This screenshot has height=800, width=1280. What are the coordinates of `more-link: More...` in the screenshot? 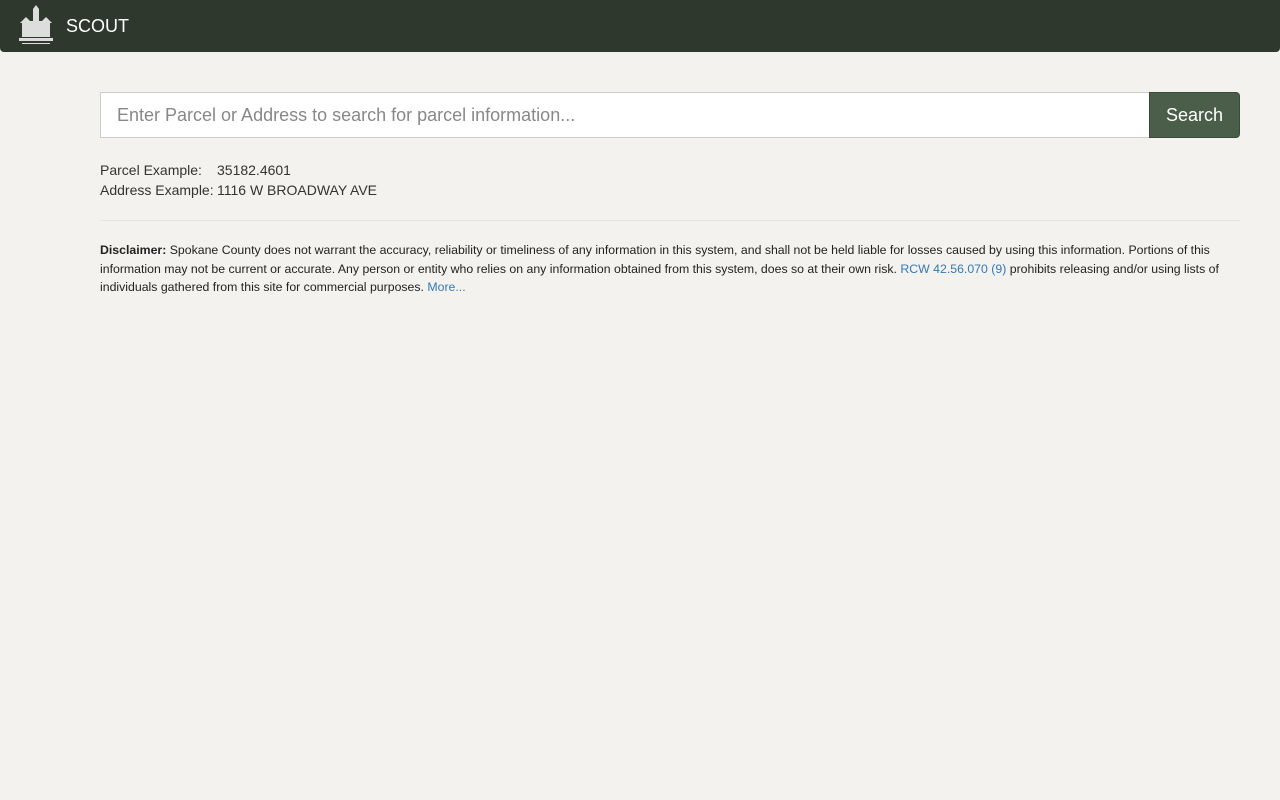 It's located at (446, 287).